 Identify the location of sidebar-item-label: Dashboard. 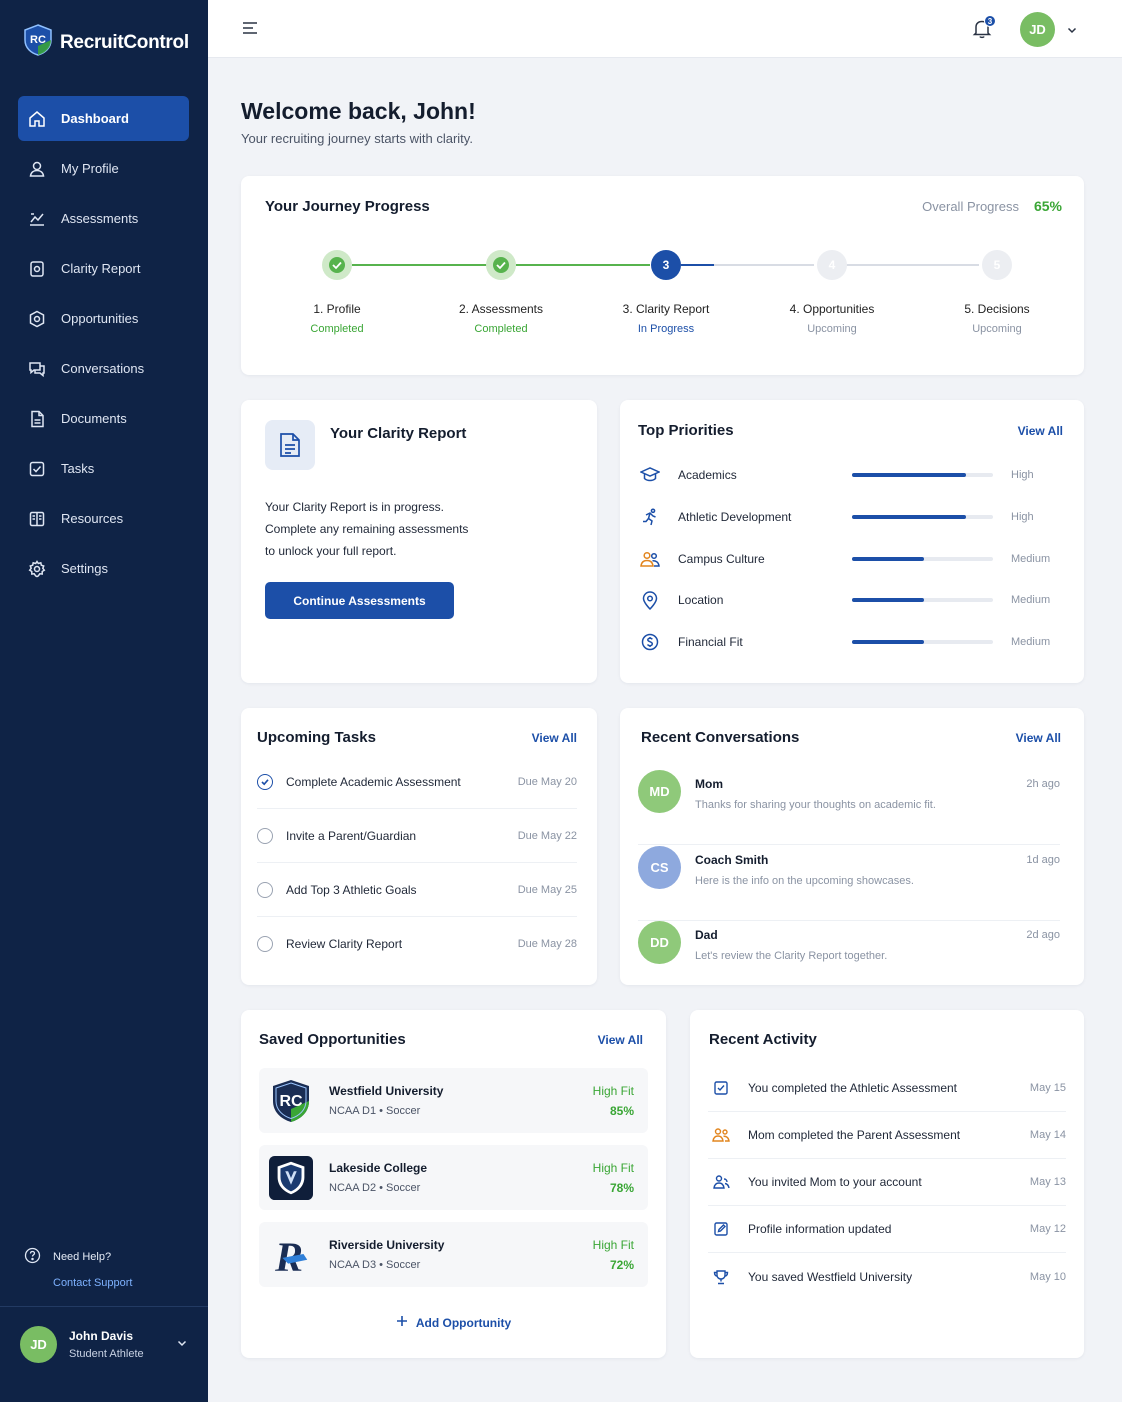
(95, 118).